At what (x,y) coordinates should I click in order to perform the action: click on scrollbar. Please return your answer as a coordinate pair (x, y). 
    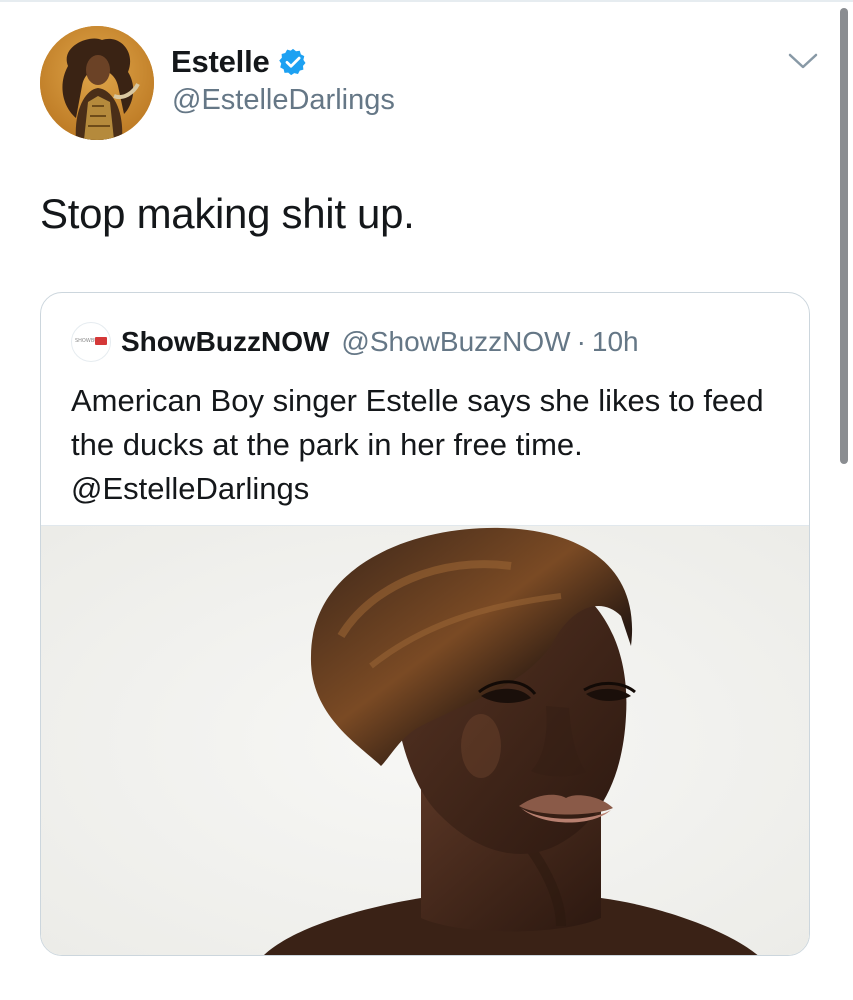
    Looking at the image, I should click on (844, 236).